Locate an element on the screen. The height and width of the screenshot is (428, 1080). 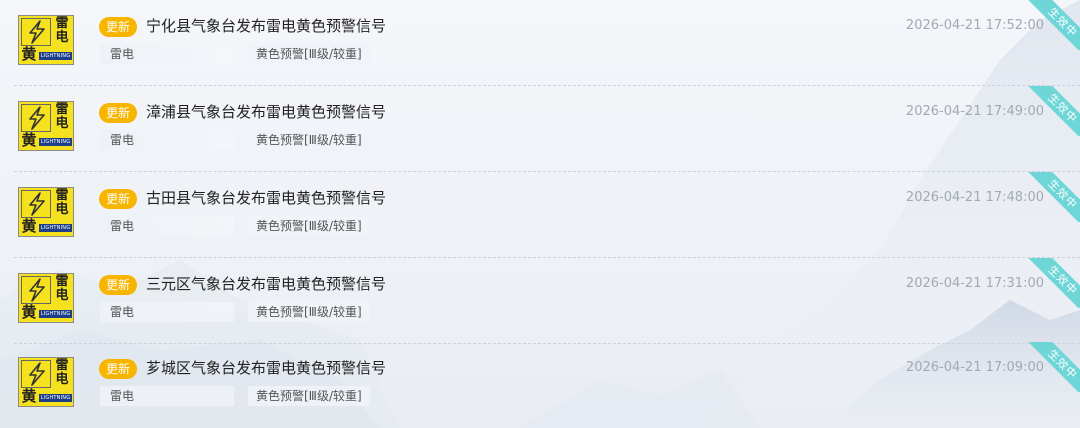
warning-time: 2026-04-21 17:49:00 is located at coordinates (974, 111).